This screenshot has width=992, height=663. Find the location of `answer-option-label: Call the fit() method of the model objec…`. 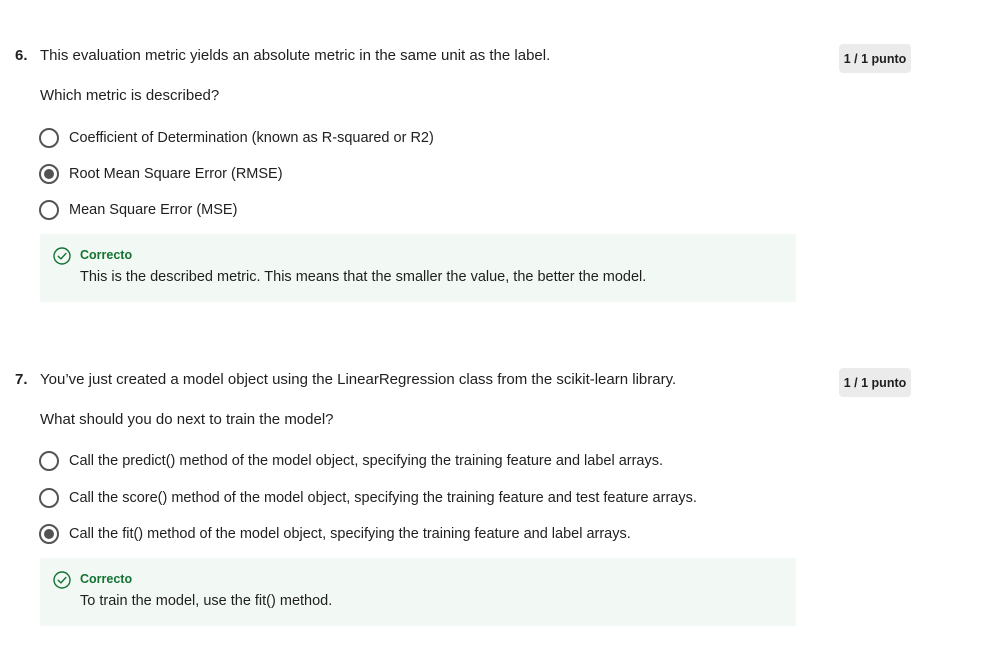

answer-option-label: Call the fit() method of the model objec… is located at coordinates (350, 534).